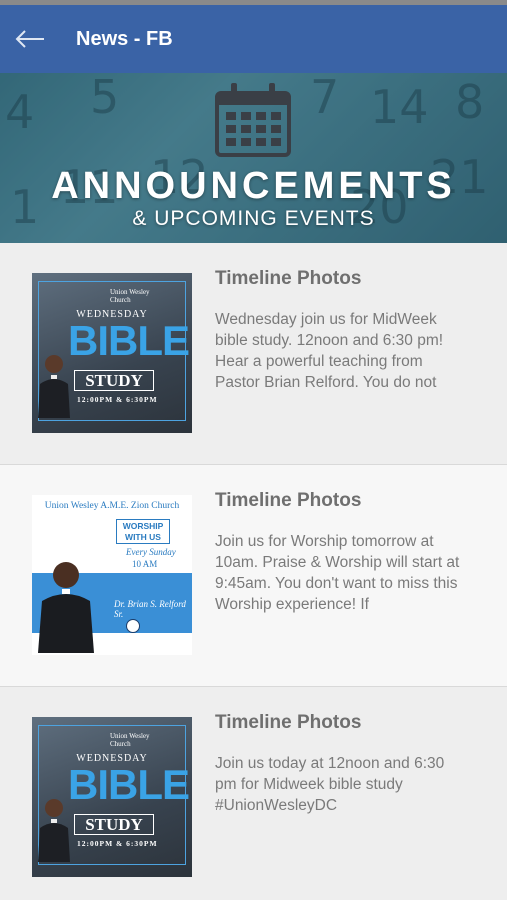 The image size is (507, 900). I want to click on arrow-left-icon, so click(29, 39).